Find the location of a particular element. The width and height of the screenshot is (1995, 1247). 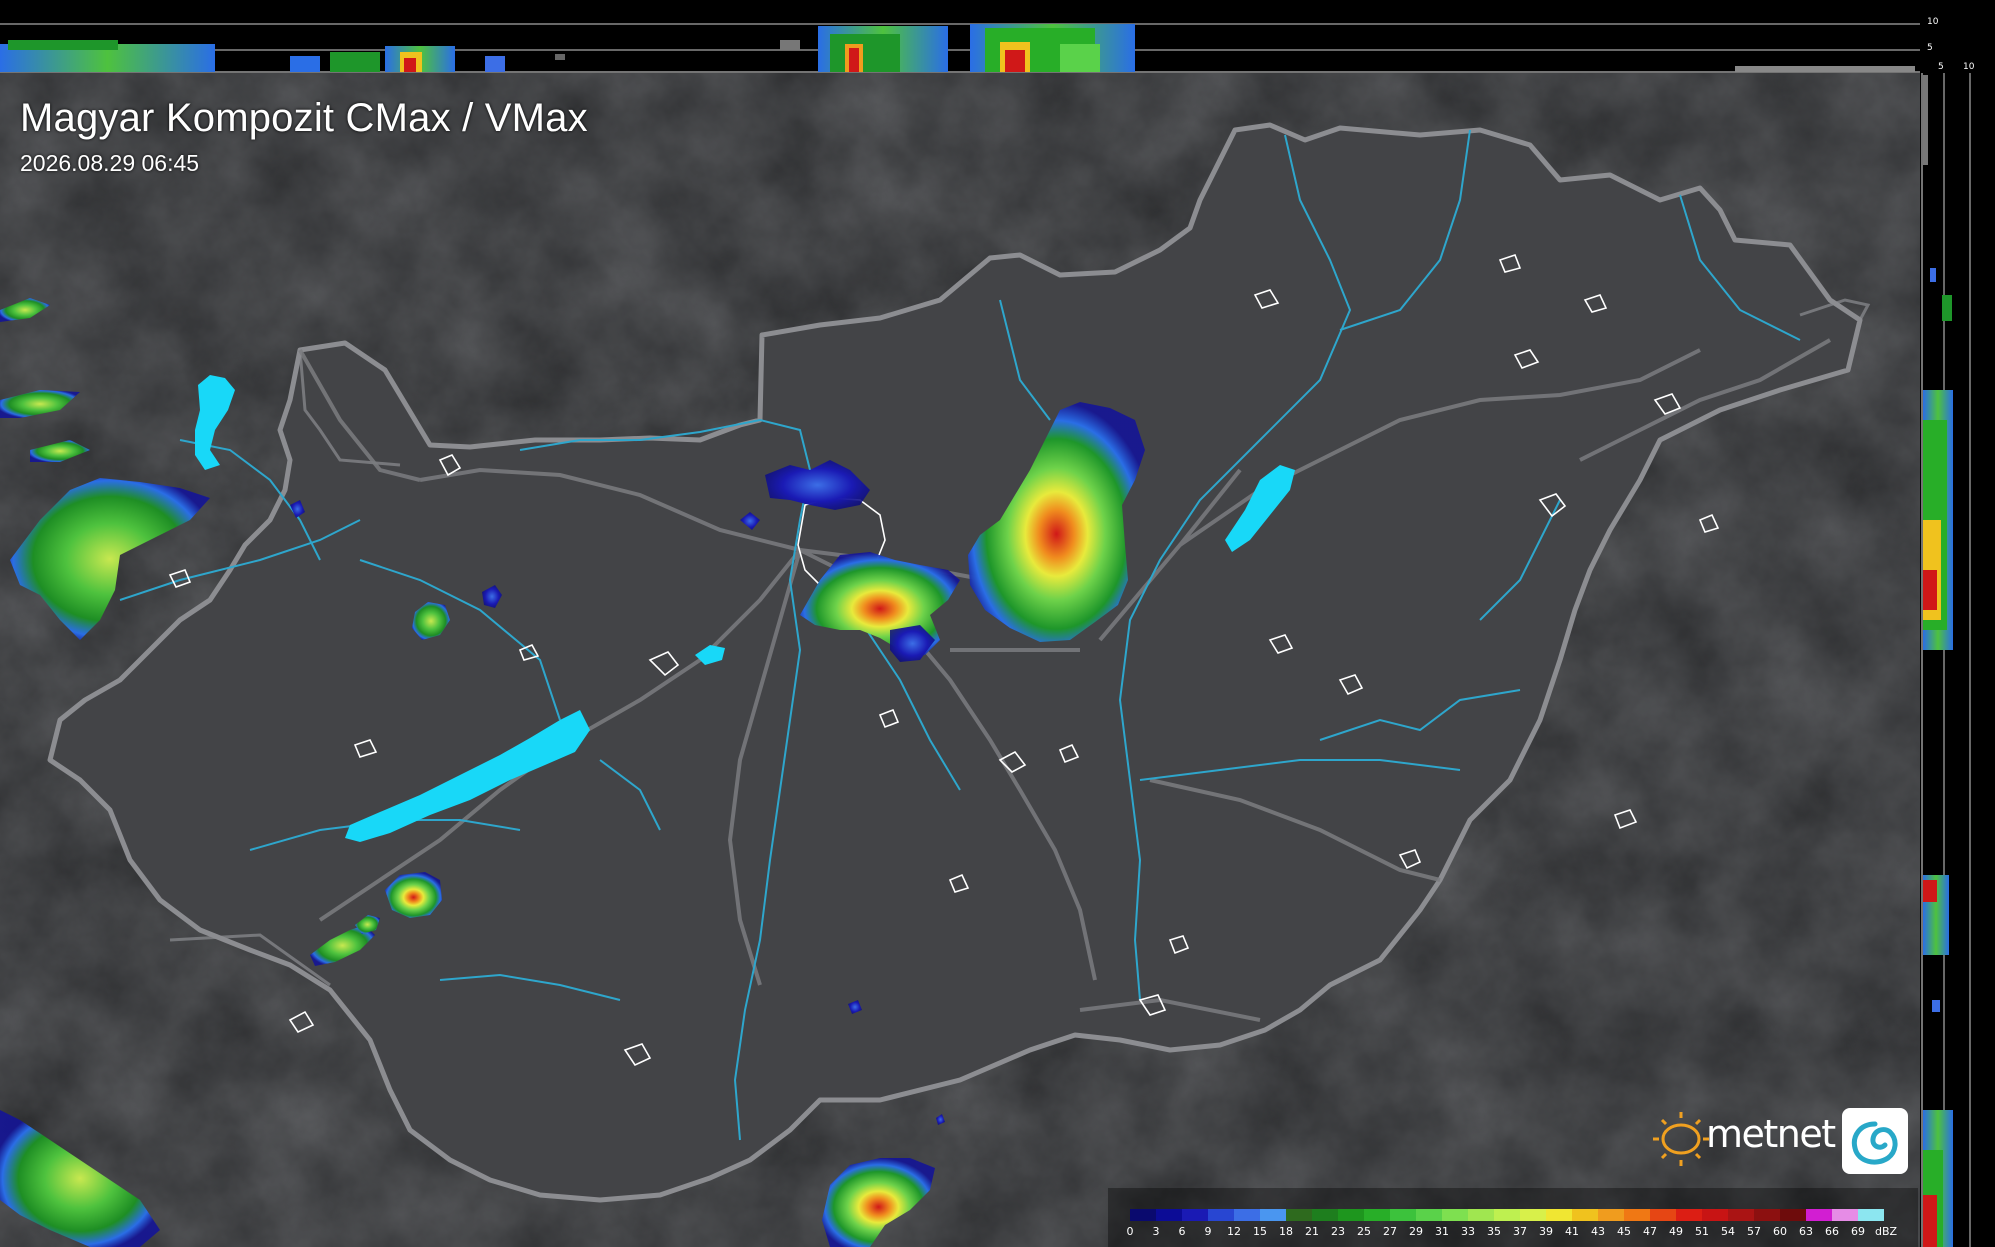

top-axis-label: 10 is located at coordinates (1933, 22).